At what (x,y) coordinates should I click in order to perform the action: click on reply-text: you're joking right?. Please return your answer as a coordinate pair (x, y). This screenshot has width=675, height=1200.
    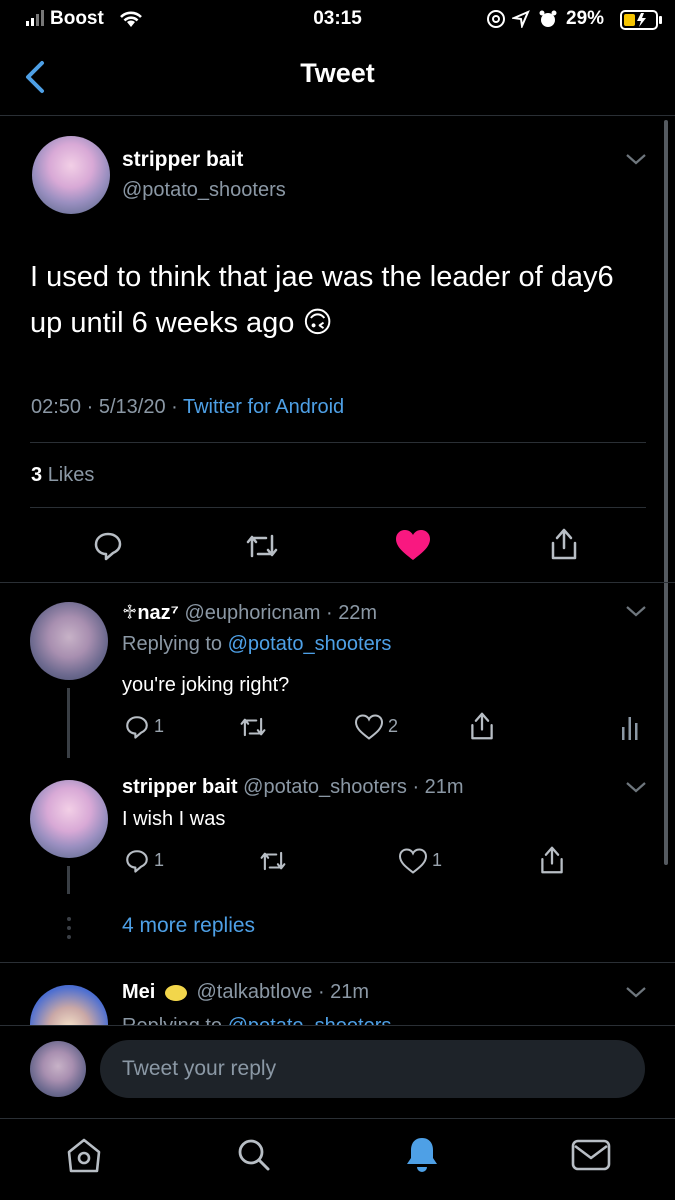
    Looking at the image, I should click on (206, 685).